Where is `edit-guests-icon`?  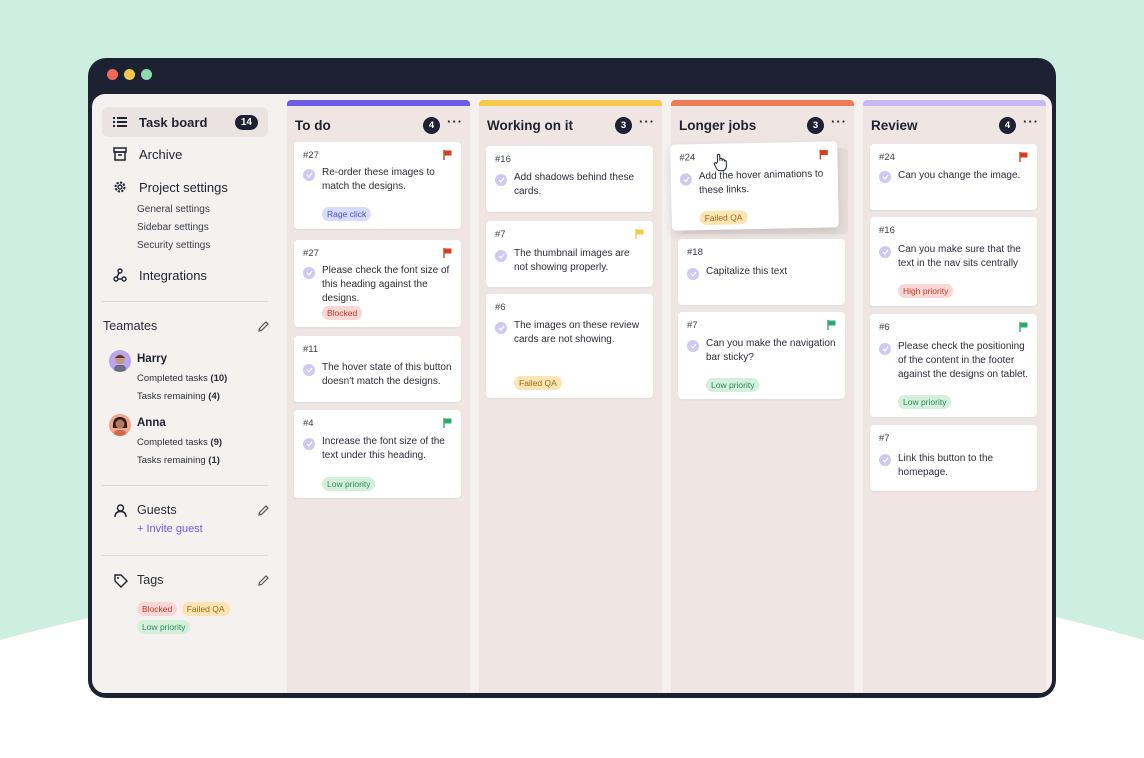 edit-guests-icon is located at coordinates (263, 510).